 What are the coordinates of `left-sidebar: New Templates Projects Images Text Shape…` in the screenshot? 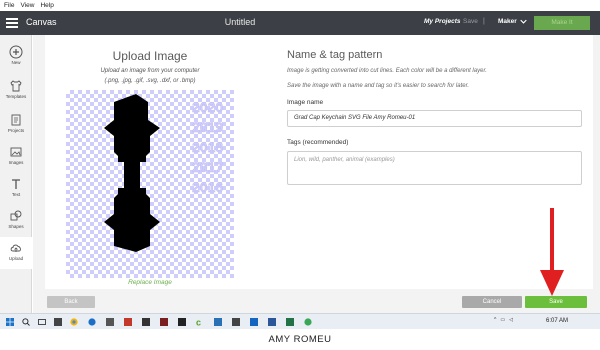 It's located at (16, 174).